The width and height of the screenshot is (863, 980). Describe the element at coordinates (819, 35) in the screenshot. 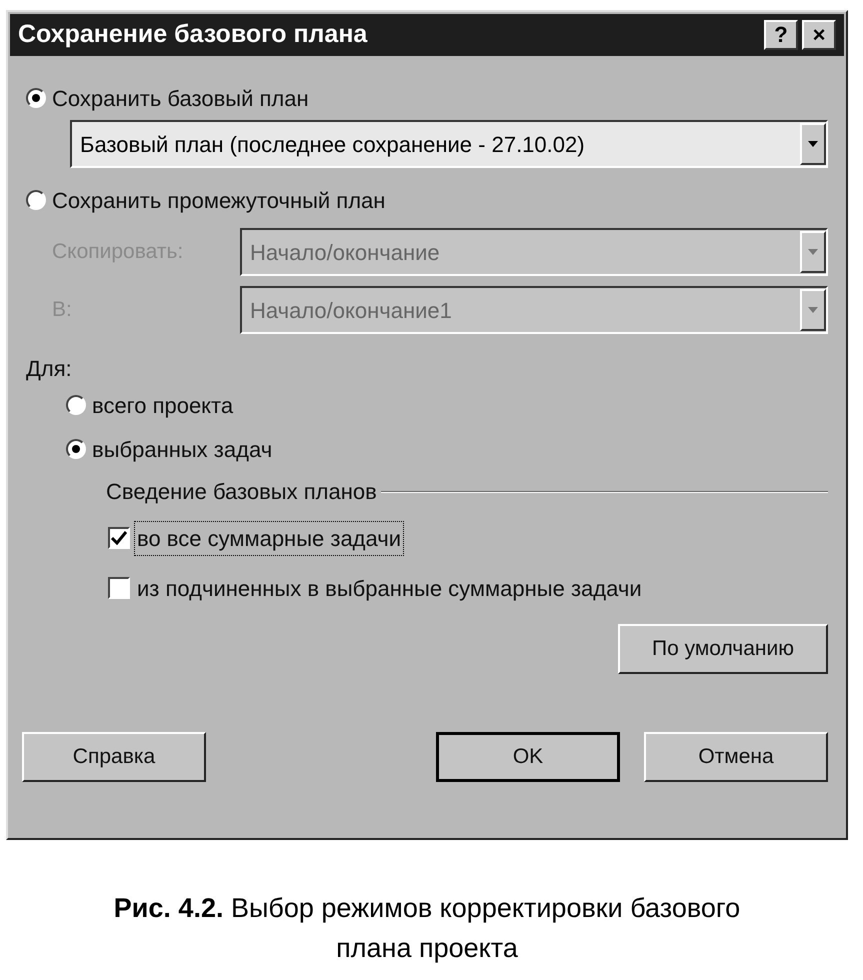

I see `close-button: ×` at that location.